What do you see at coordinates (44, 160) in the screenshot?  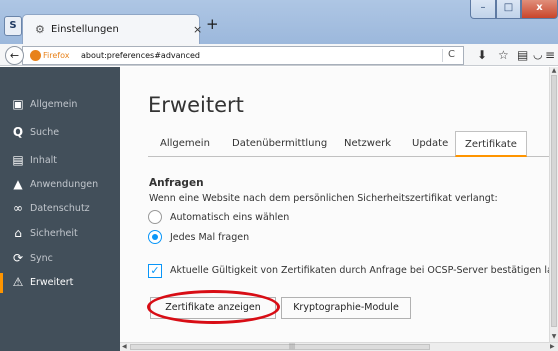 I see `sidebar-item-label: Inhalt` at bounding box center [44, 160].